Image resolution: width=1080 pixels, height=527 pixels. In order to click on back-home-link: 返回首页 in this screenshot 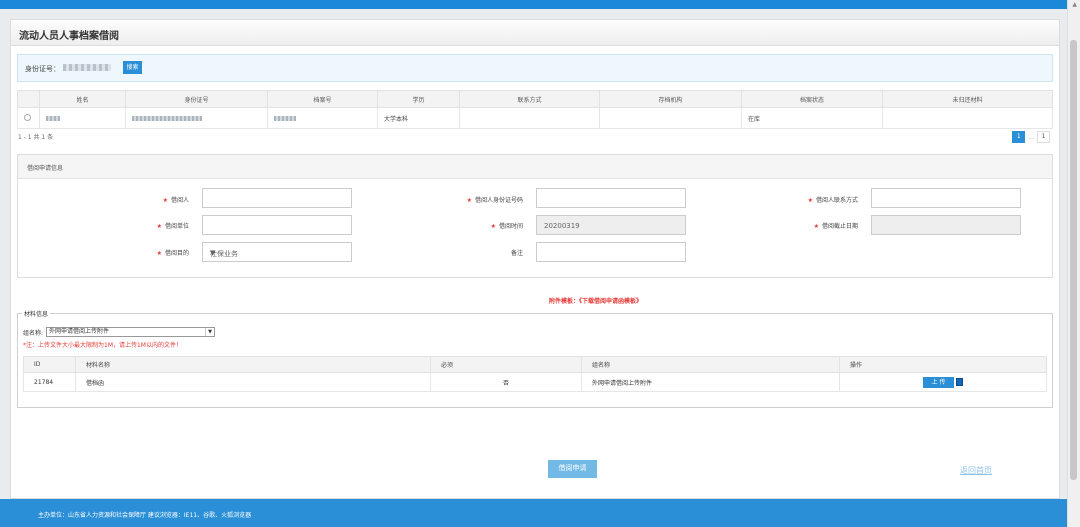, I will do `click(976, 470)`.